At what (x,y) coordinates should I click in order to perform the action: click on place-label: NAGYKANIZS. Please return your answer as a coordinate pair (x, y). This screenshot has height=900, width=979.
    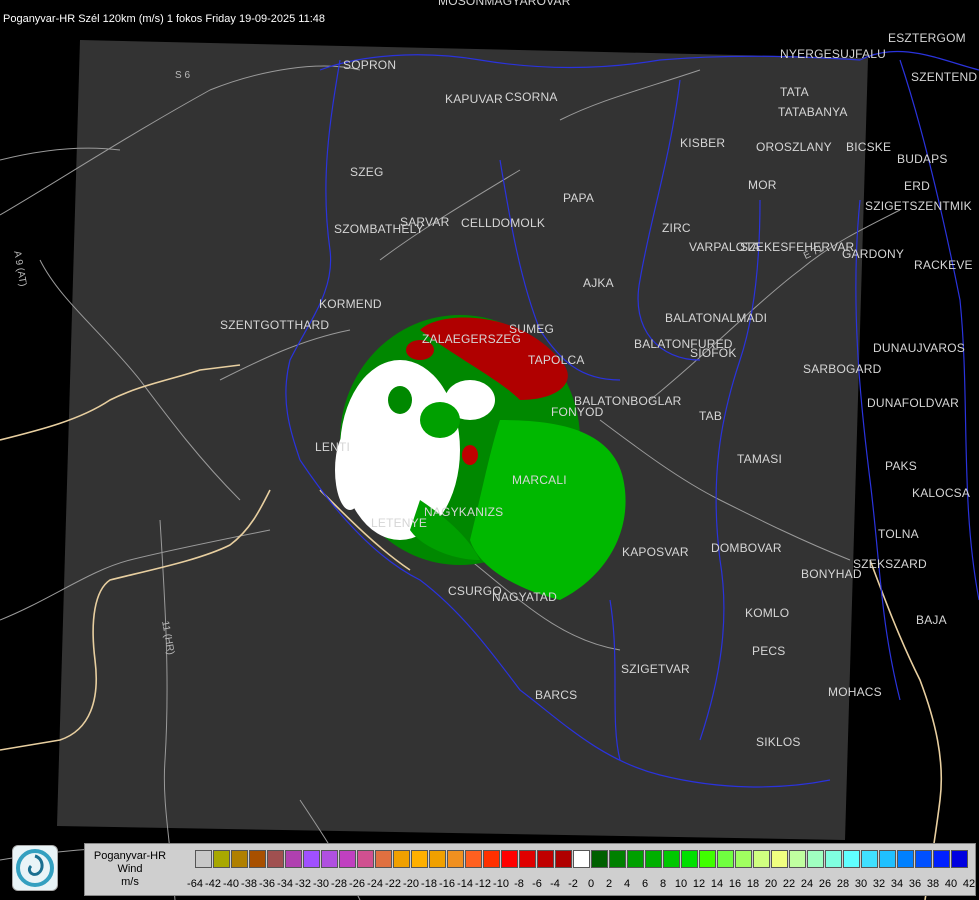
    Looking at the image, I should click on (464, 512).